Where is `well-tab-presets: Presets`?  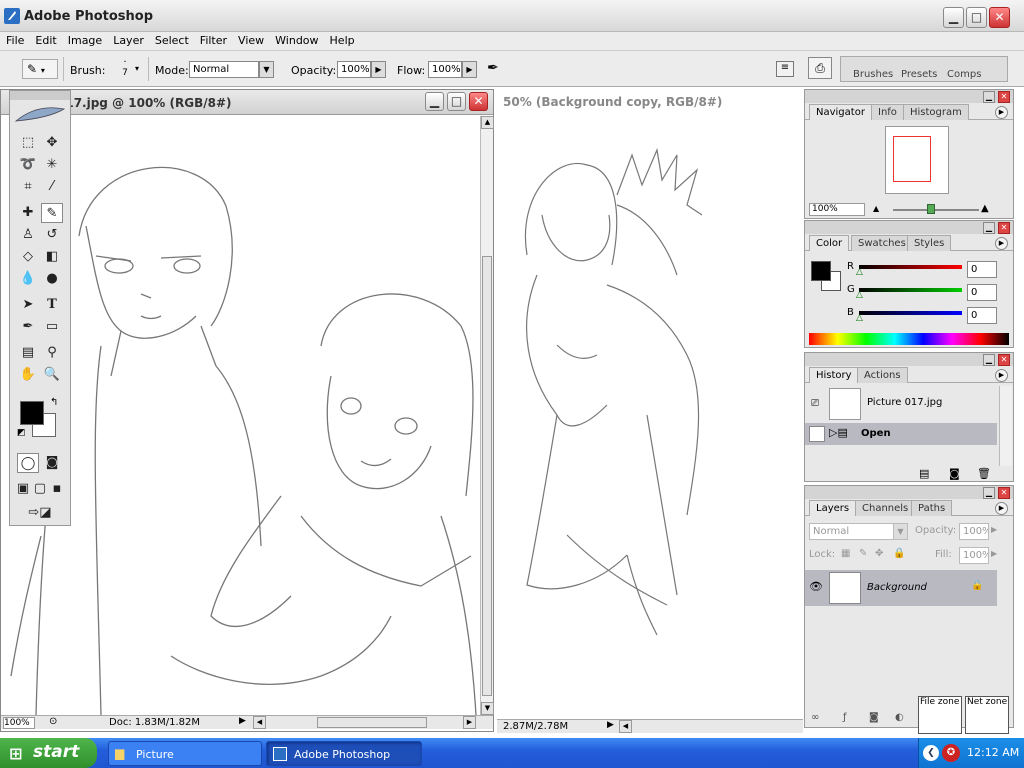
well-tab-presets: Presets is located at coordinates (919, 74).